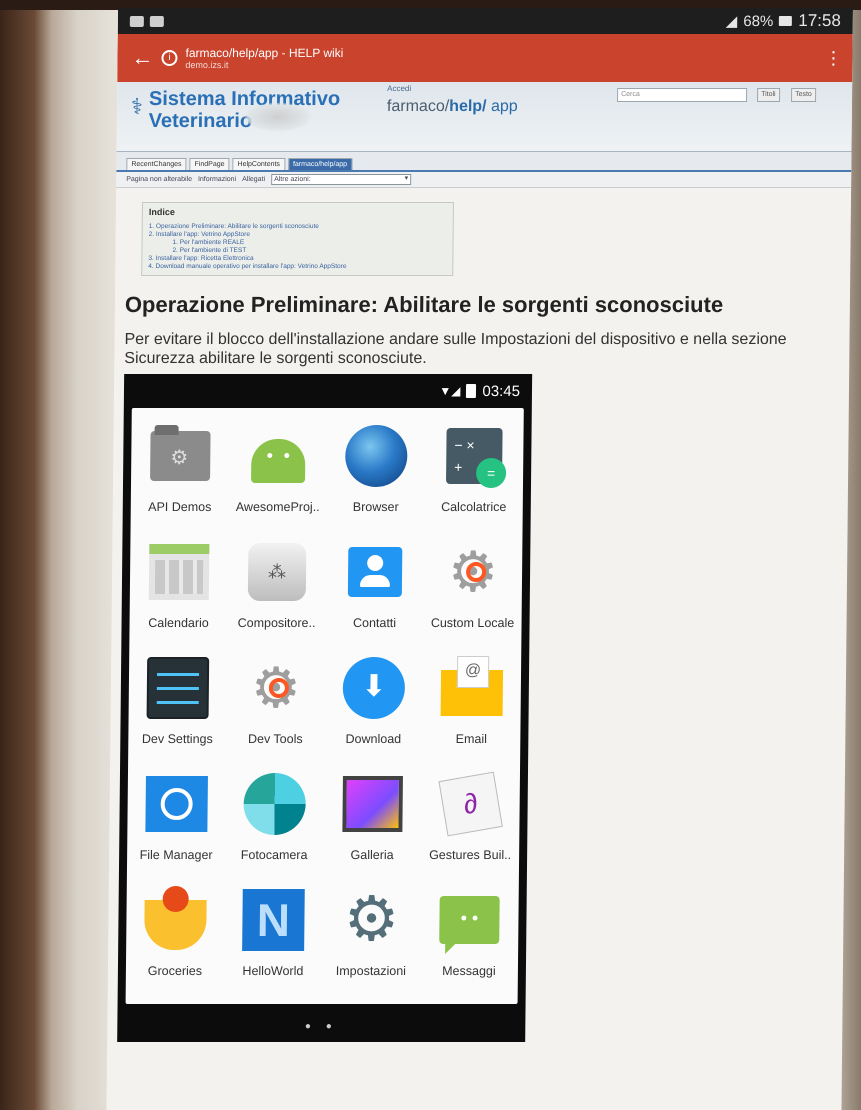 The image size is (861, 1110). What do you see at coordinates (472, 688) in the screenshot?
I see `email-icon` at bounding box center [472, 688].